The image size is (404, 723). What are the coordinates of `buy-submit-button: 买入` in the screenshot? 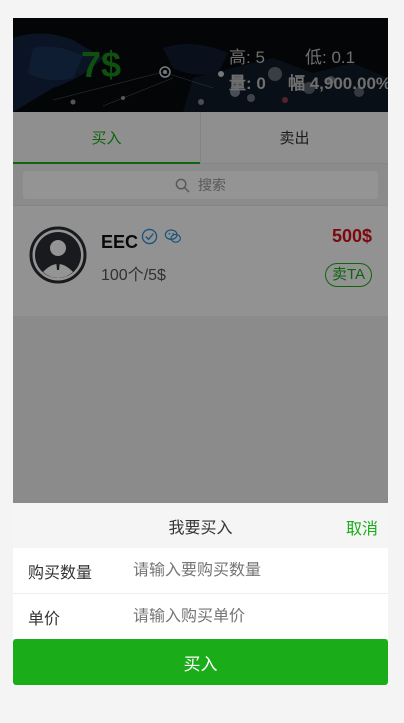 It's located at (200, 662).